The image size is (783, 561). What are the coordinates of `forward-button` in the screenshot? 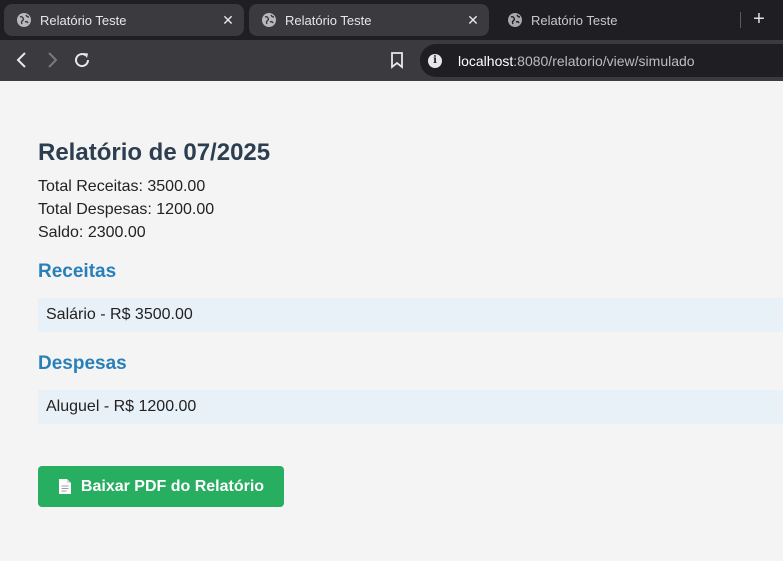 It's located at (52, 60).